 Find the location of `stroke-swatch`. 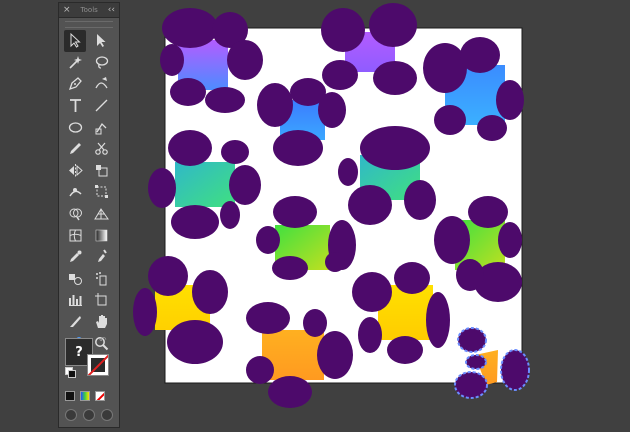

stroke-swatch is located at coordinates (98, 365).